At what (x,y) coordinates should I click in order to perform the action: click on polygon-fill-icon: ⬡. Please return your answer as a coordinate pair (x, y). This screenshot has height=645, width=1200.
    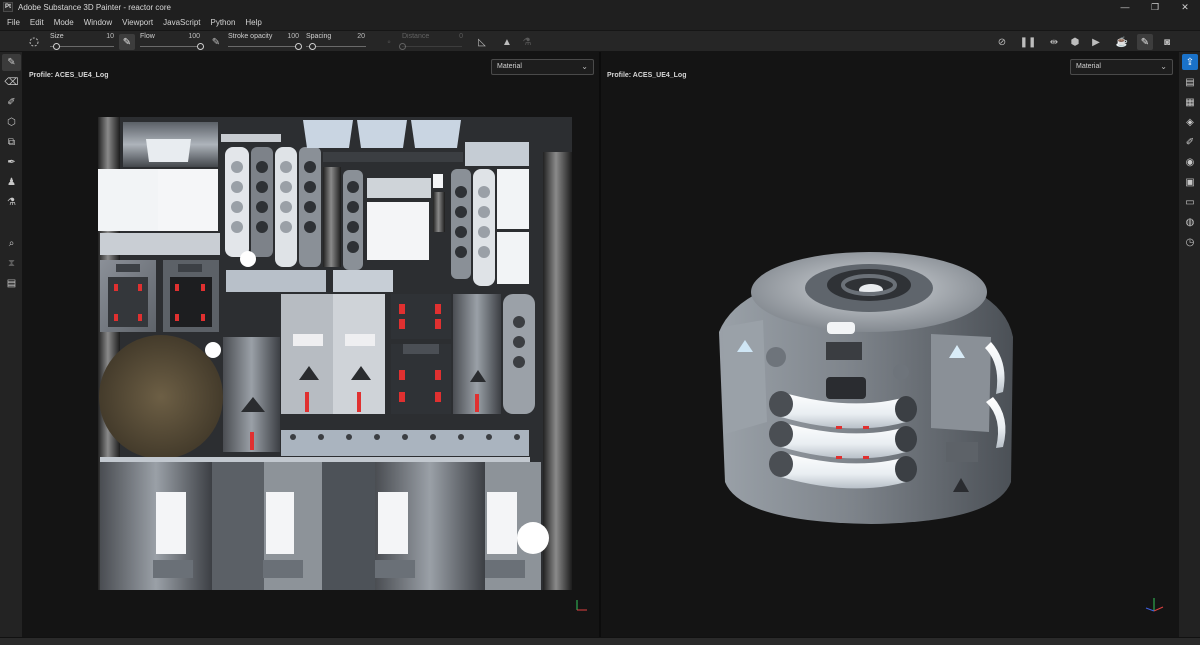
    Looking at the image, I should click on (11, 122).